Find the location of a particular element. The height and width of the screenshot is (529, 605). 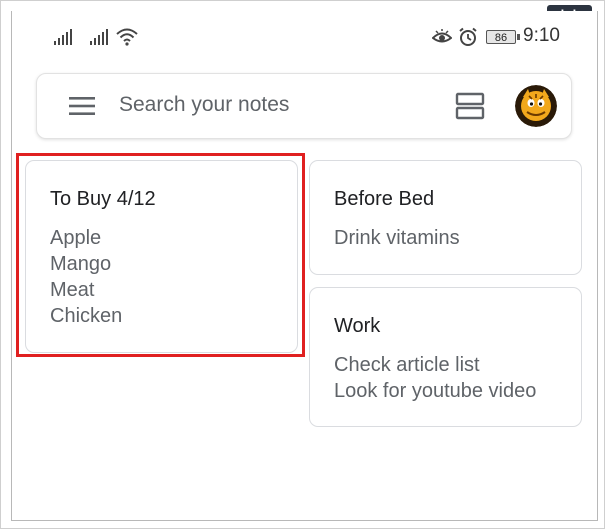

note-title: Before Bed is located at coordinates (384, 199).